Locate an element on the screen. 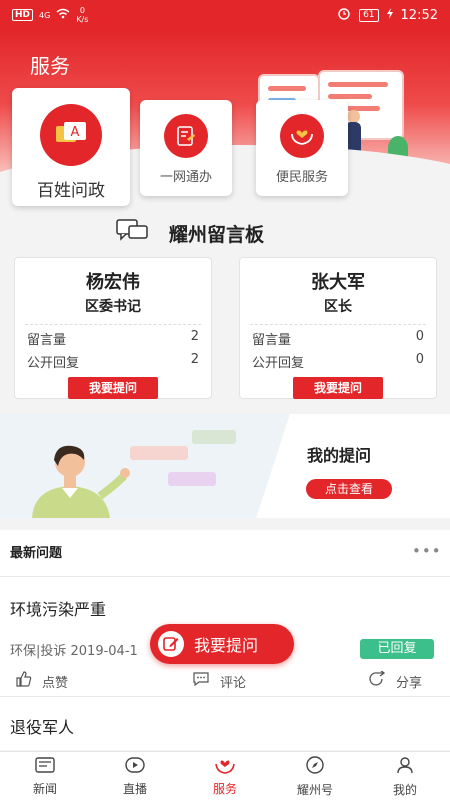  chat-bubbles-icon is located at coordinates (132, 233).